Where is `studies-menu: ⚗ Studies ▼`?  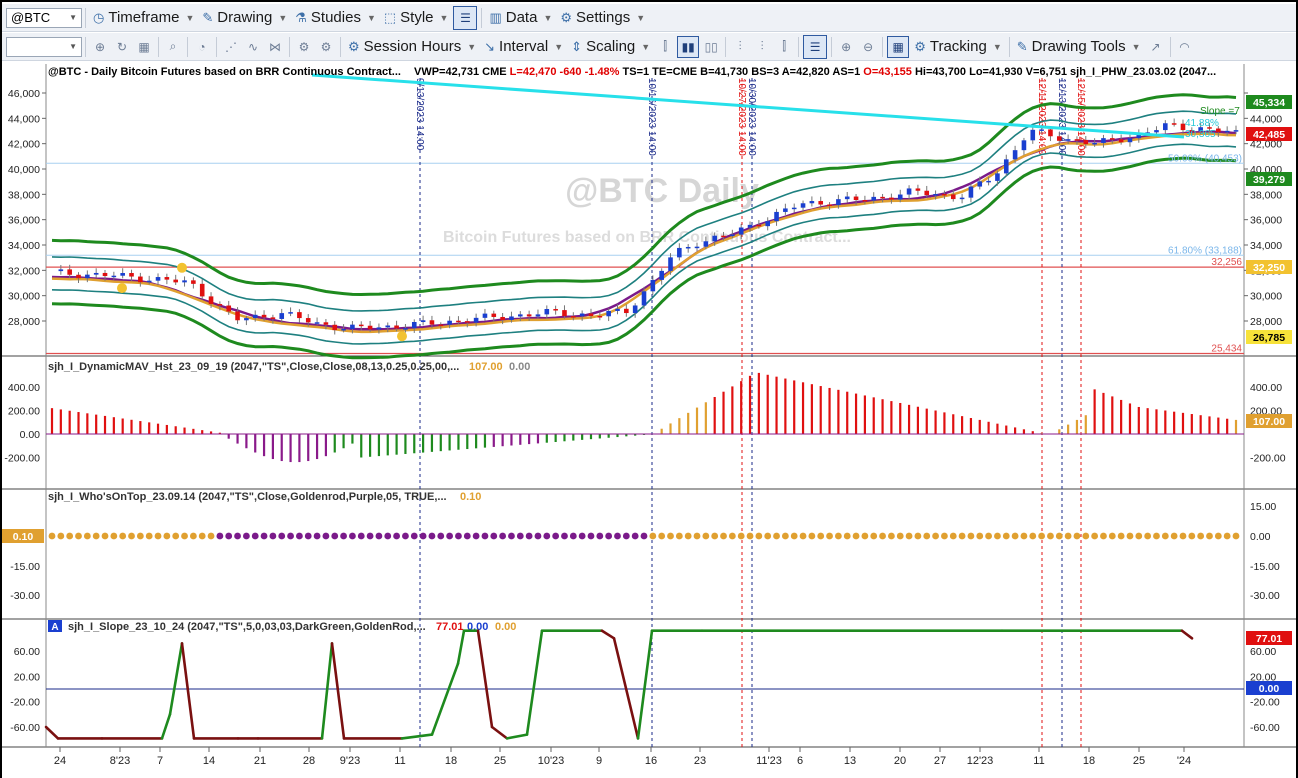 studies-menu: ⚗ Studies ▼ is located at coordinates (335, 18).